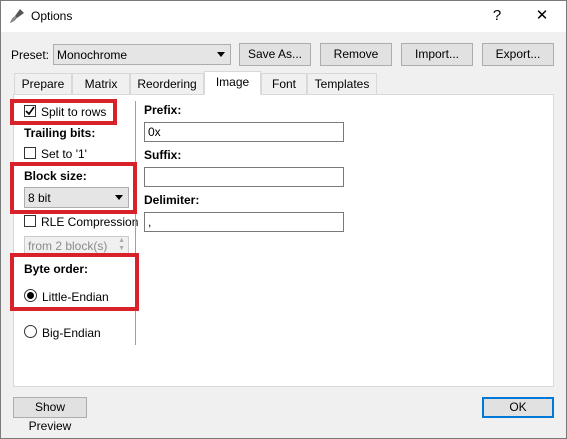 The image size is (567, 439). What do you see at coordinates (56, 269) in the screenshot?
I see `byte-order-label: Byte order:` at bounding box center [56, 269].